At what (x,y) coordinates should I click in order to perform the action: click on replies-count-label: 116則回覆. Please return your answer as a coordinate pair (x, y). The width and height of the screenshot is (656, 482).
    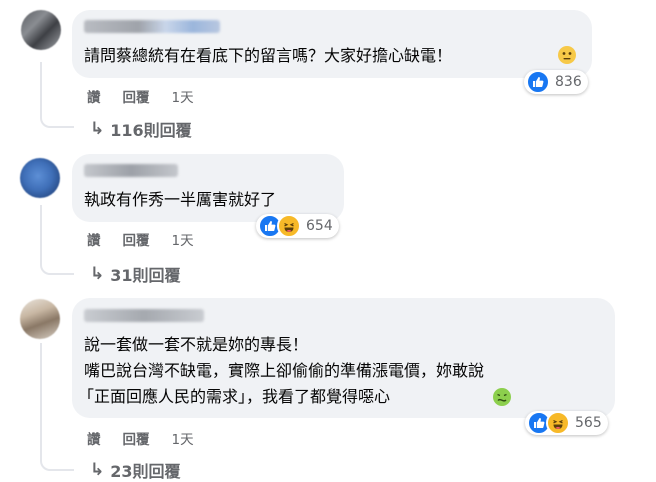
    Looking at the image, I should click on (151, 130).